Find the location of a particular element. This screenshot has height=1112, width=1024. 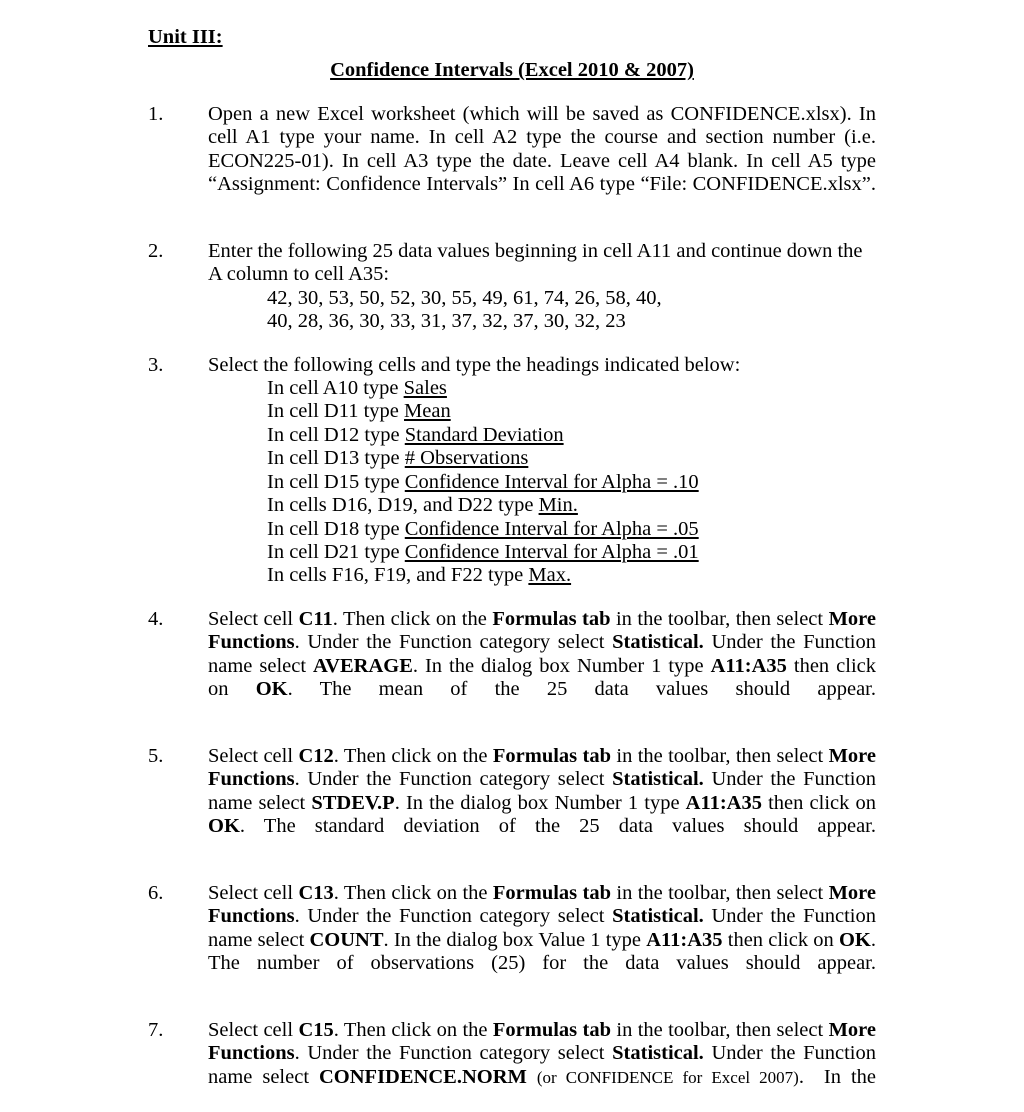

cell-reference: C13 is located at coordinates (316, 892).